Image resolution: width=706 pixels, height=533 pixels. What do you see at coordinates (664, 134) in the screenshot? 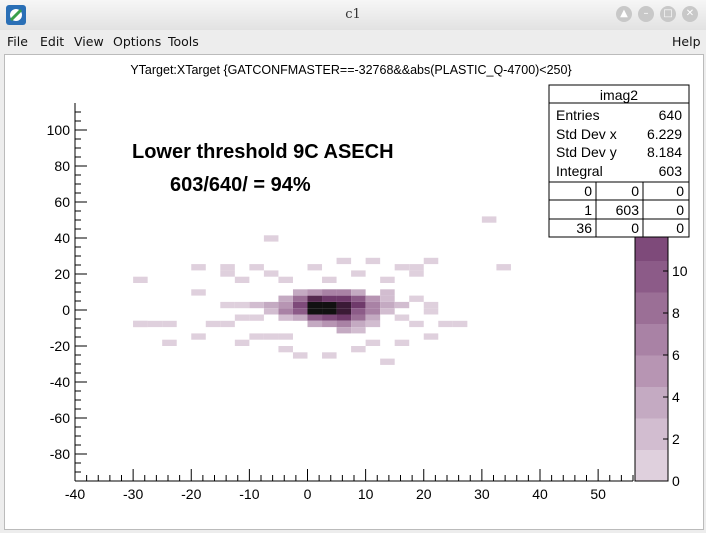
I see `stats-value: 6.229` at bounding box center [664, 134].